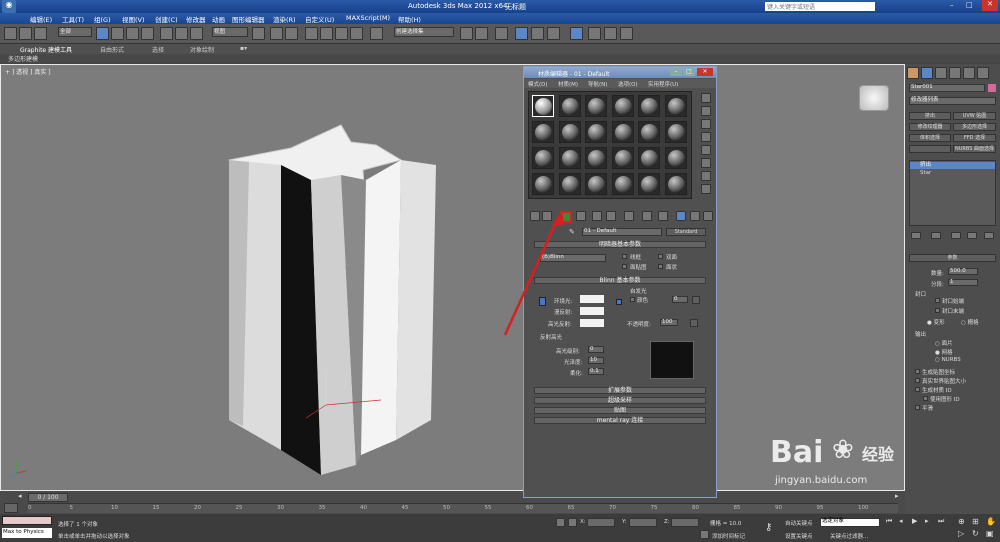  What do you see at coordinates (990, 5) in the screenshot?
I see `close-icon: ✕` at bounding box center [990, 5].